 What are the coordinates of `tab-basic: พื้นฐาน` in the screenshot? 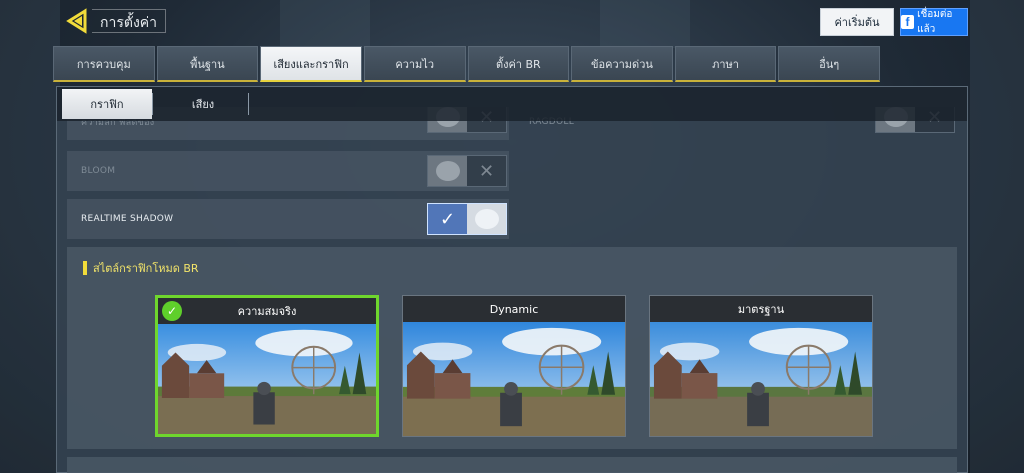 It's located at (207, 64).